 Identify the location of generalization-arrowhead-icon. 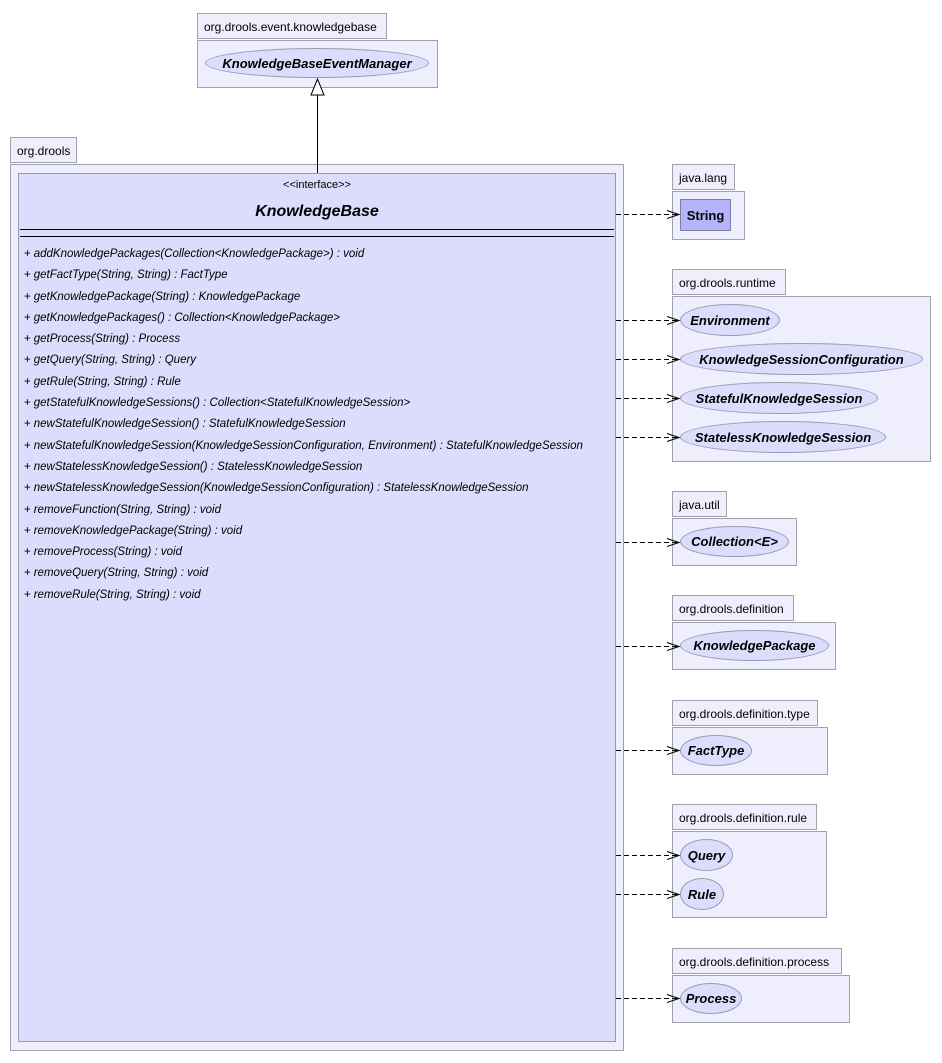
(317, 86).